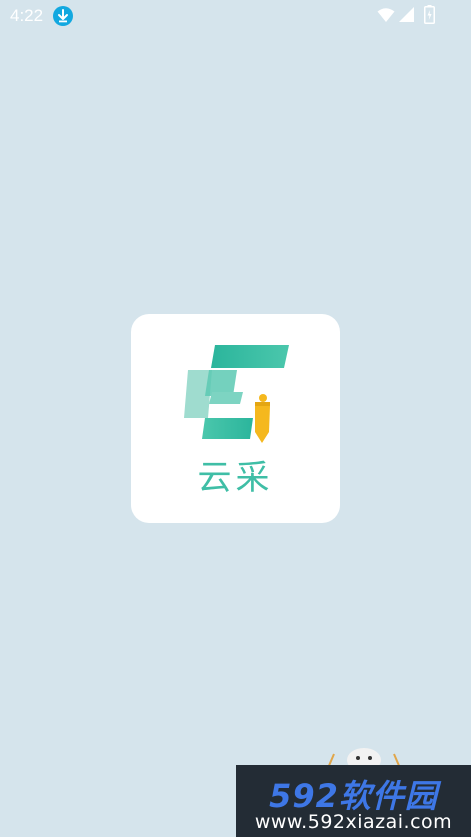  What do you see at coordinates (236, 394) in the screenshot?
I see `yuncai-logo-icon` at bounding box center [236, 394].